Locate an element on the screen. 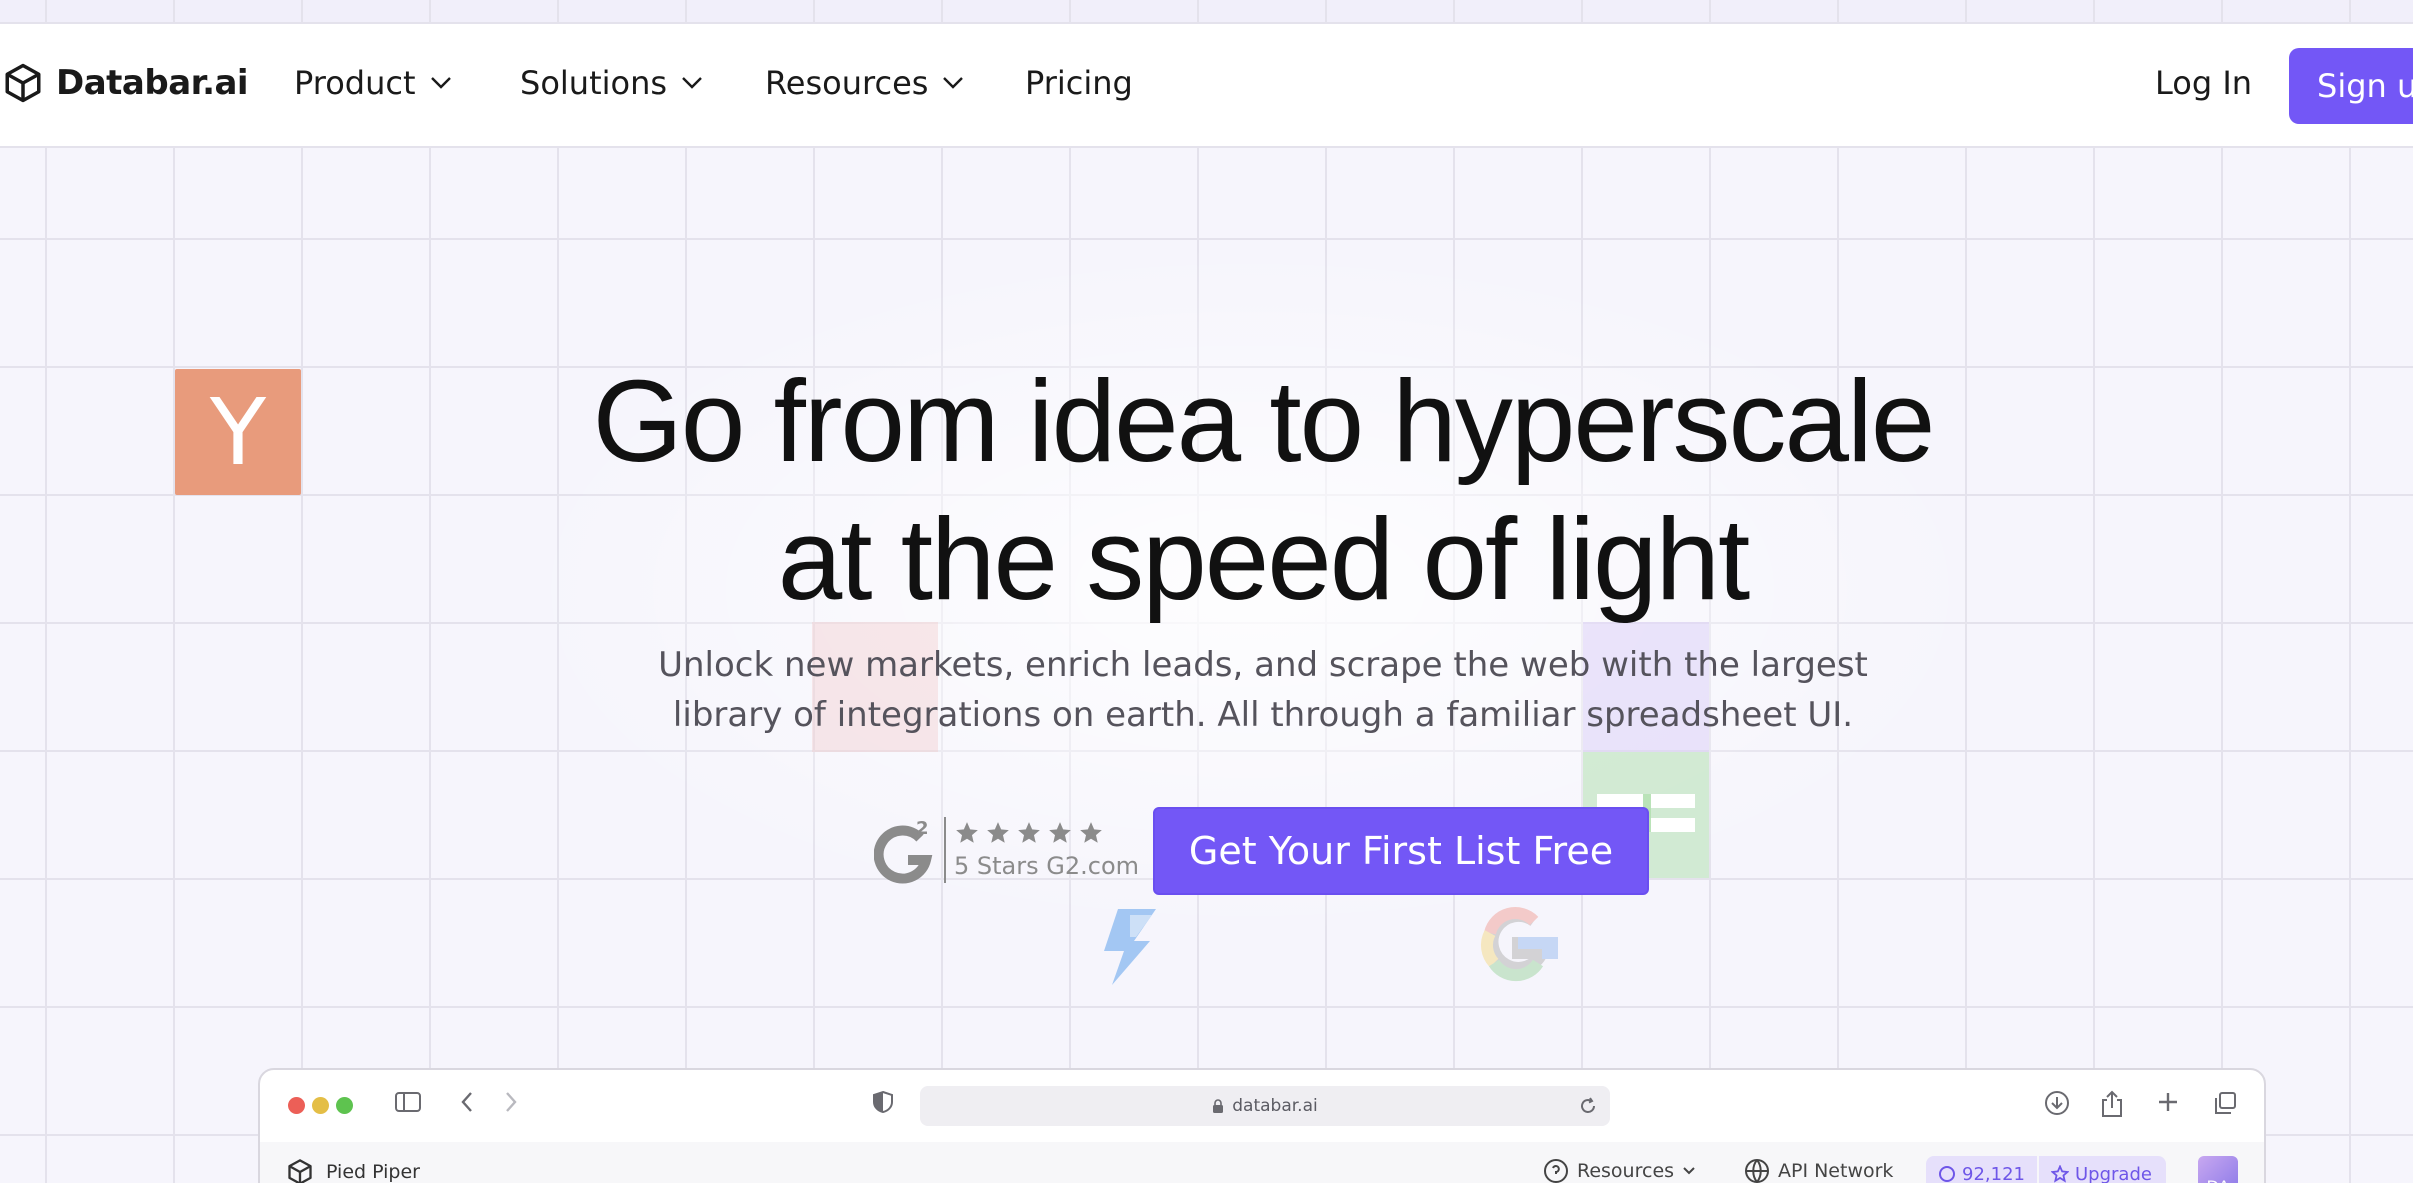 Image resolution: width=2413 pixels, height=1183 pixels. cta-get-first-list-button: Get Your First List Free is located at coordinates (1401, 851).